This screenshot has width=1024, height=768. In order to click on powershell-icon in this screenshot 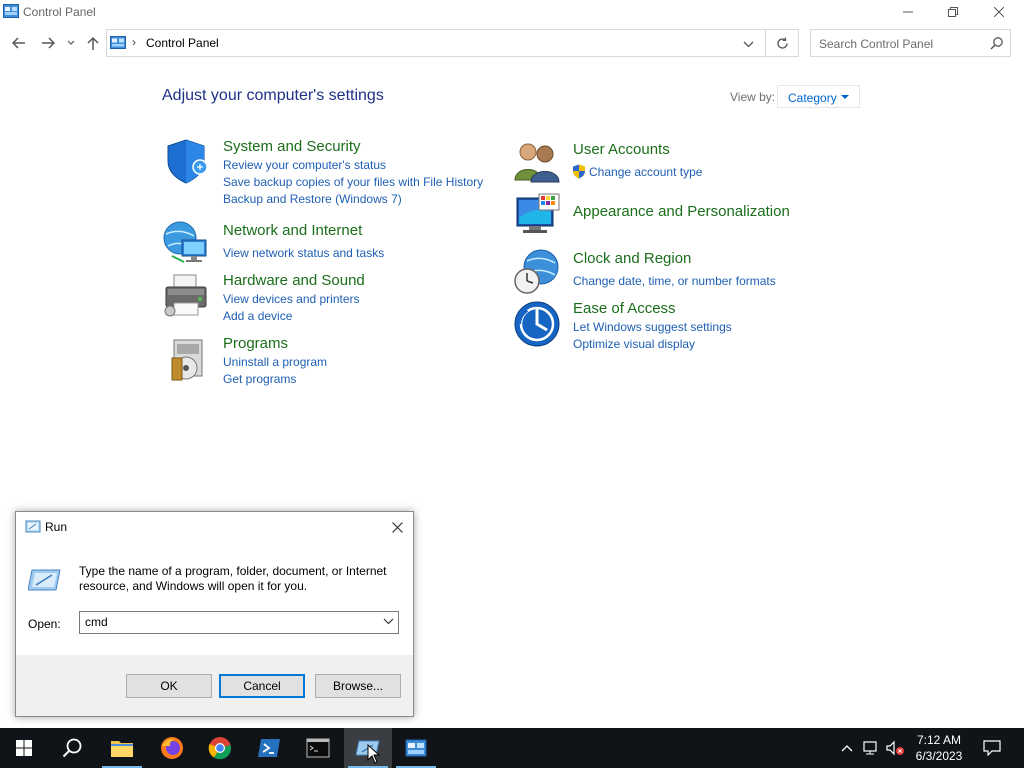, I will do `click(269, 748)`.